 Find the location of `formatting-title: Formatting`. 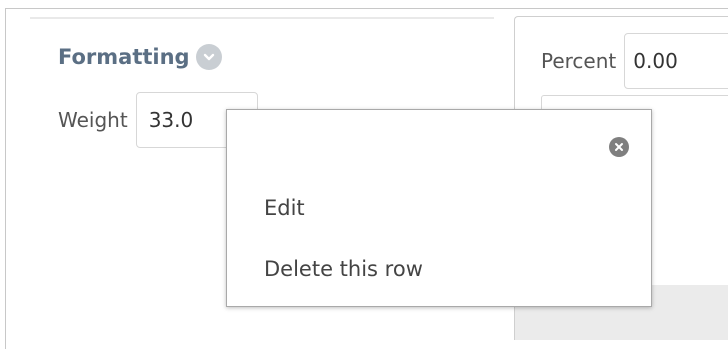

formatting-title: Formatting is located at coordinates (124, 57).